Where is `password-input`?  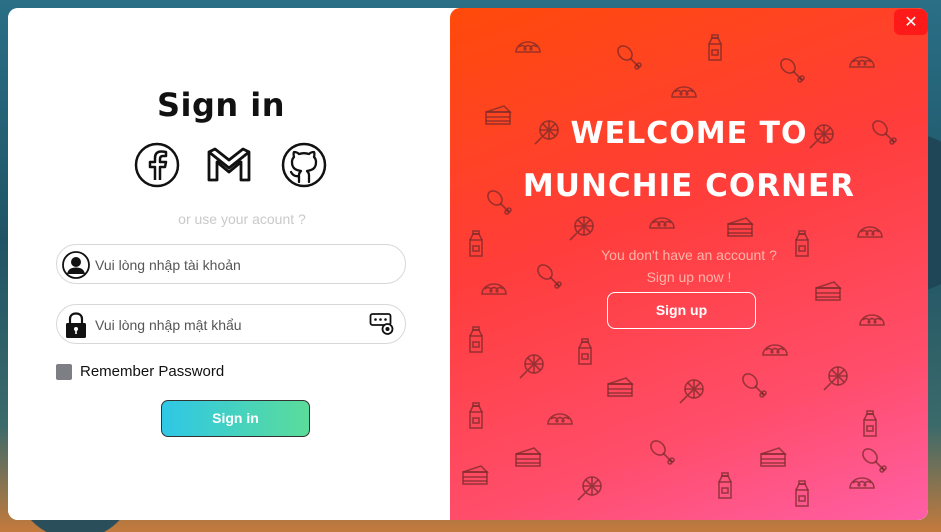
password-input is located at coordinates (230, 325).